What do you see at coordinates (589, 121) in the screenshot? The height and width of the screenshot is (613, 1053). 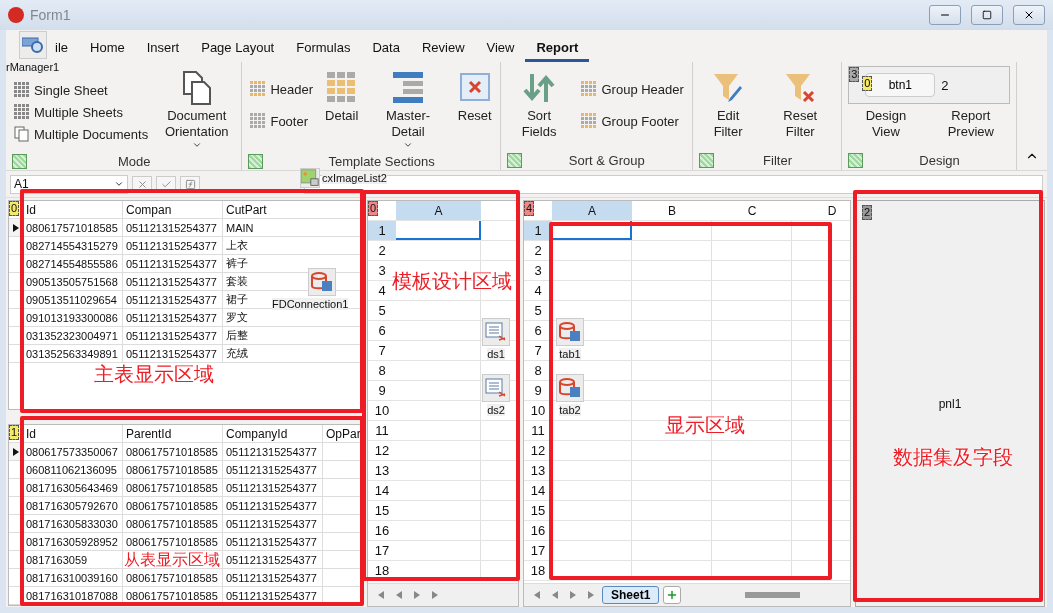 I see `grid-sort-icon` at bounding box center [589, 121].